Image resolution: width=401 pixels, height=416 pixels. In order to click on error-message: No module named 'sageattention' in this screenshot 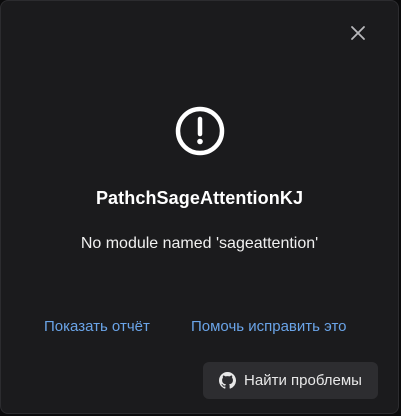, I will do `click(199, 243)`.